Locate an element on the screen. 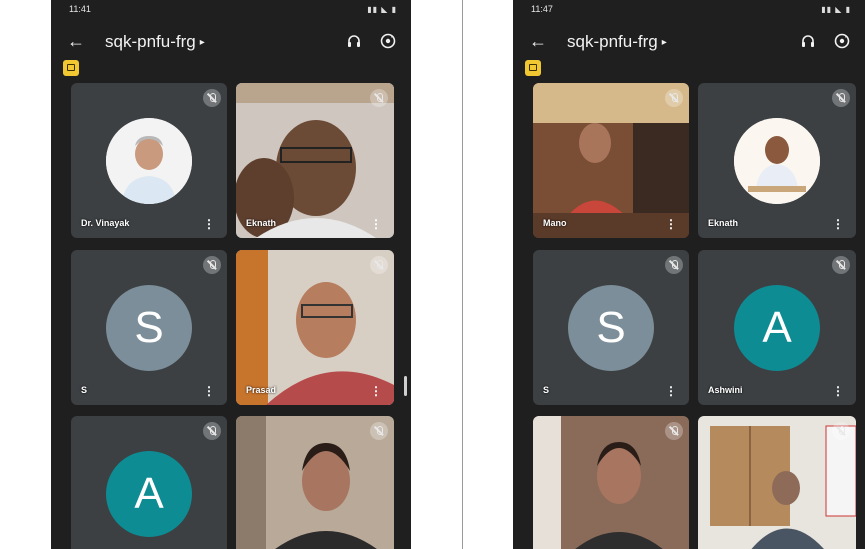 The height and width of the screenshot is (549, 865). scrollbar is located at coordinates (405, 386).